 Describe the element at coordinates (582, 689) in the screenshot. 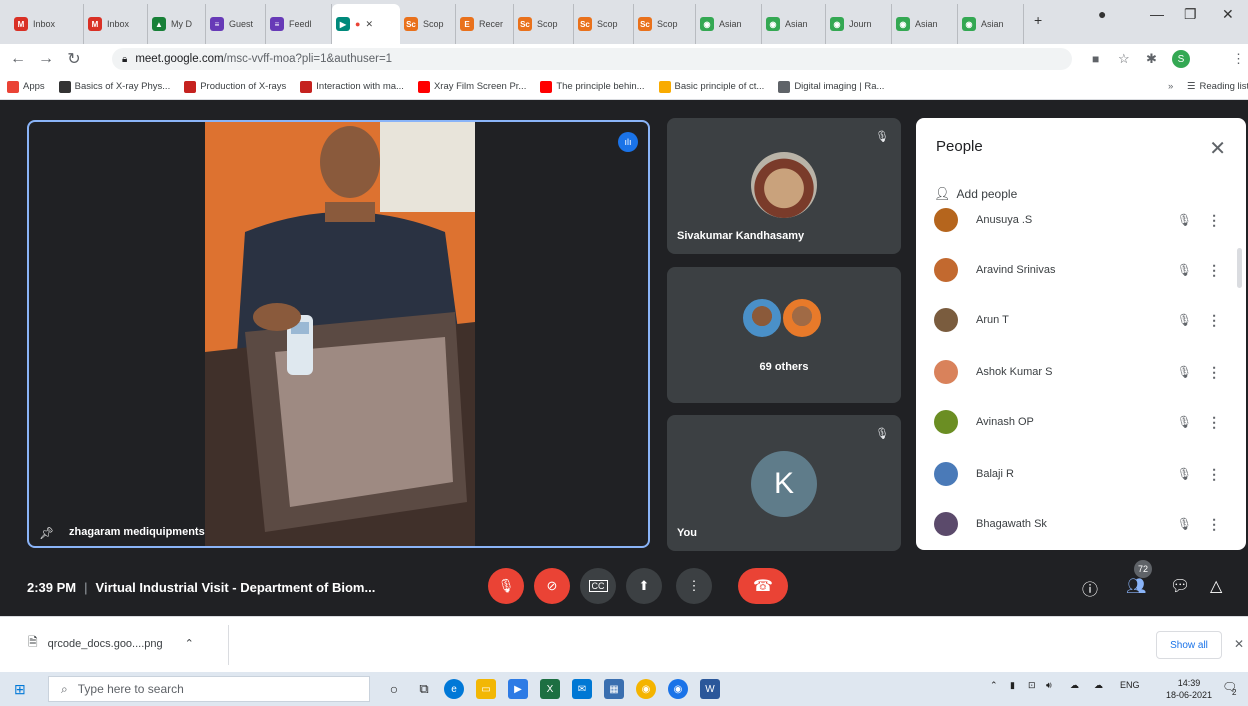

I see `mail-icon: ✉` at that location.